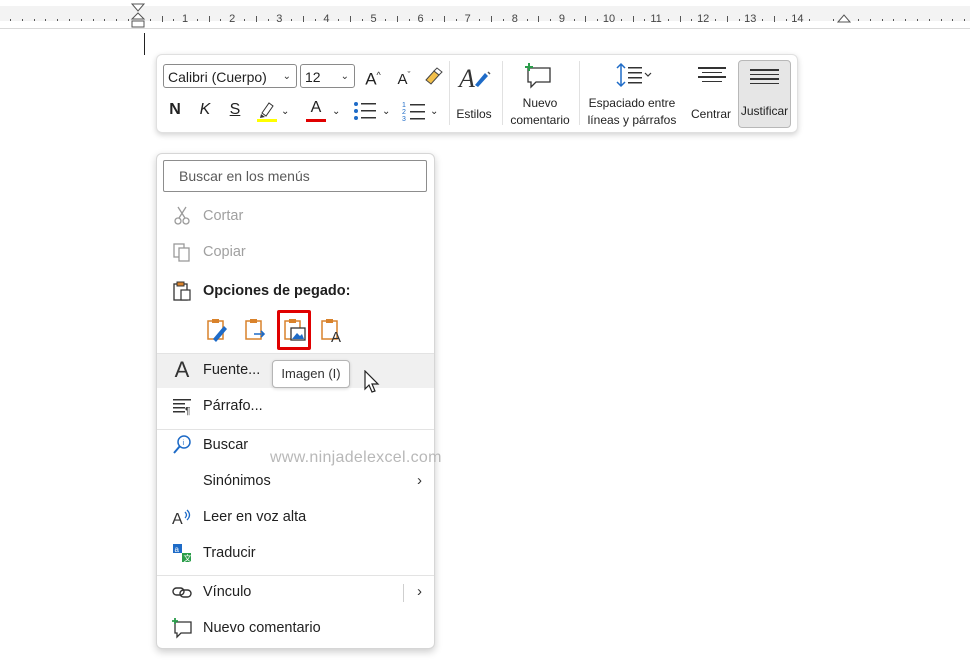 Image resolution: width=970 pixels, height=670 pixels. Describe the element at coordinates (797, 19) in the screenshot. I see `ruler-number: 14` at that location.